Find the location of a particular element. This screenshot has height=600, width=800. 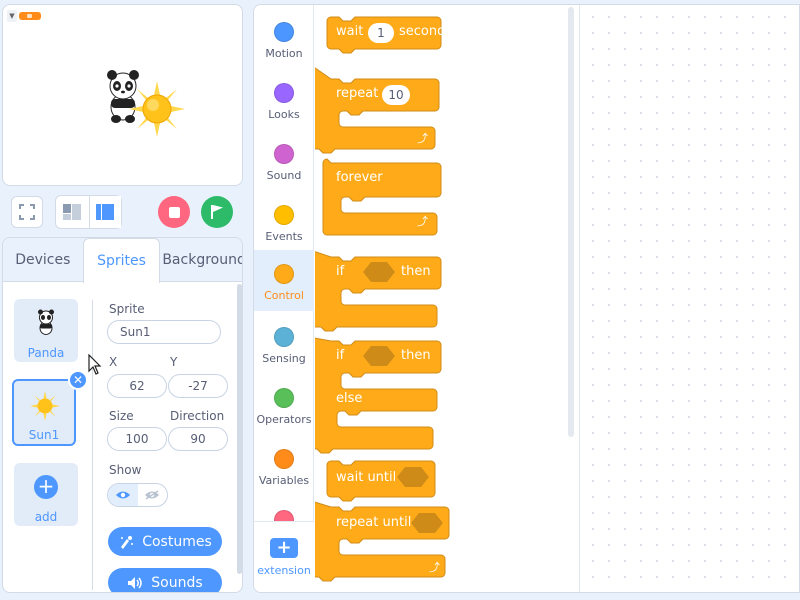

repeat-block: ⤴ is located at coordinates (377, 109).